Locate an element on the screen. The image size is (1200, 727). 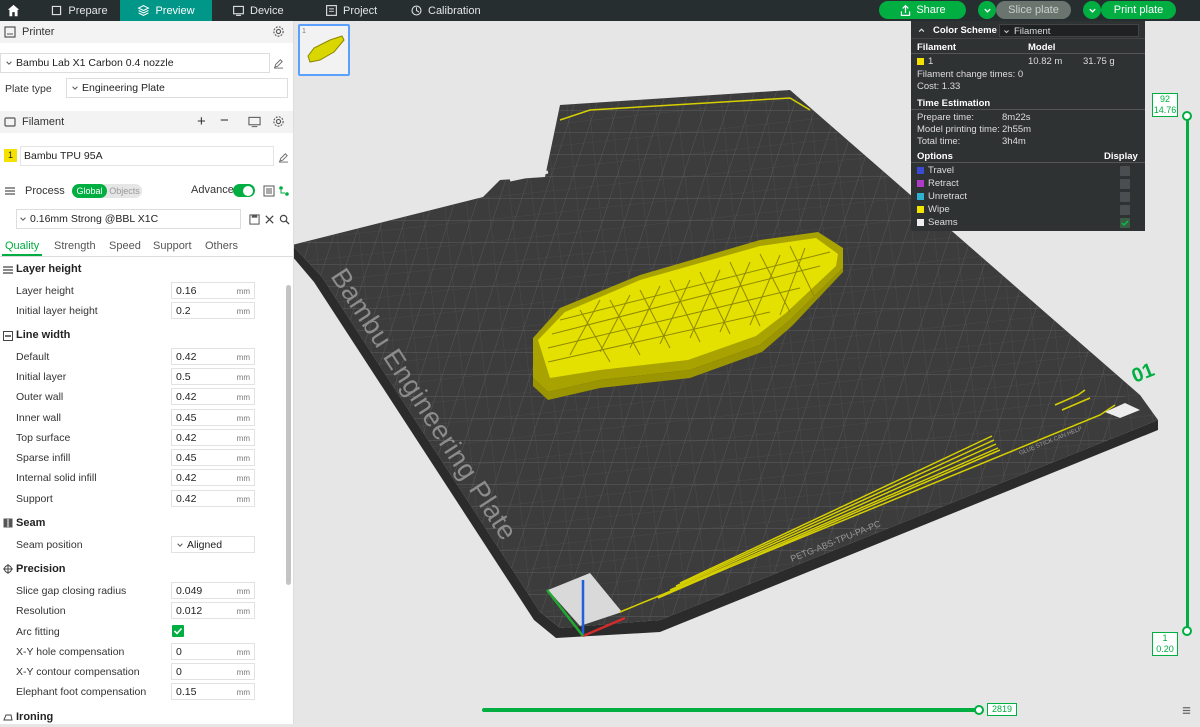
advance-toggle is located at coordinates (244, 190).